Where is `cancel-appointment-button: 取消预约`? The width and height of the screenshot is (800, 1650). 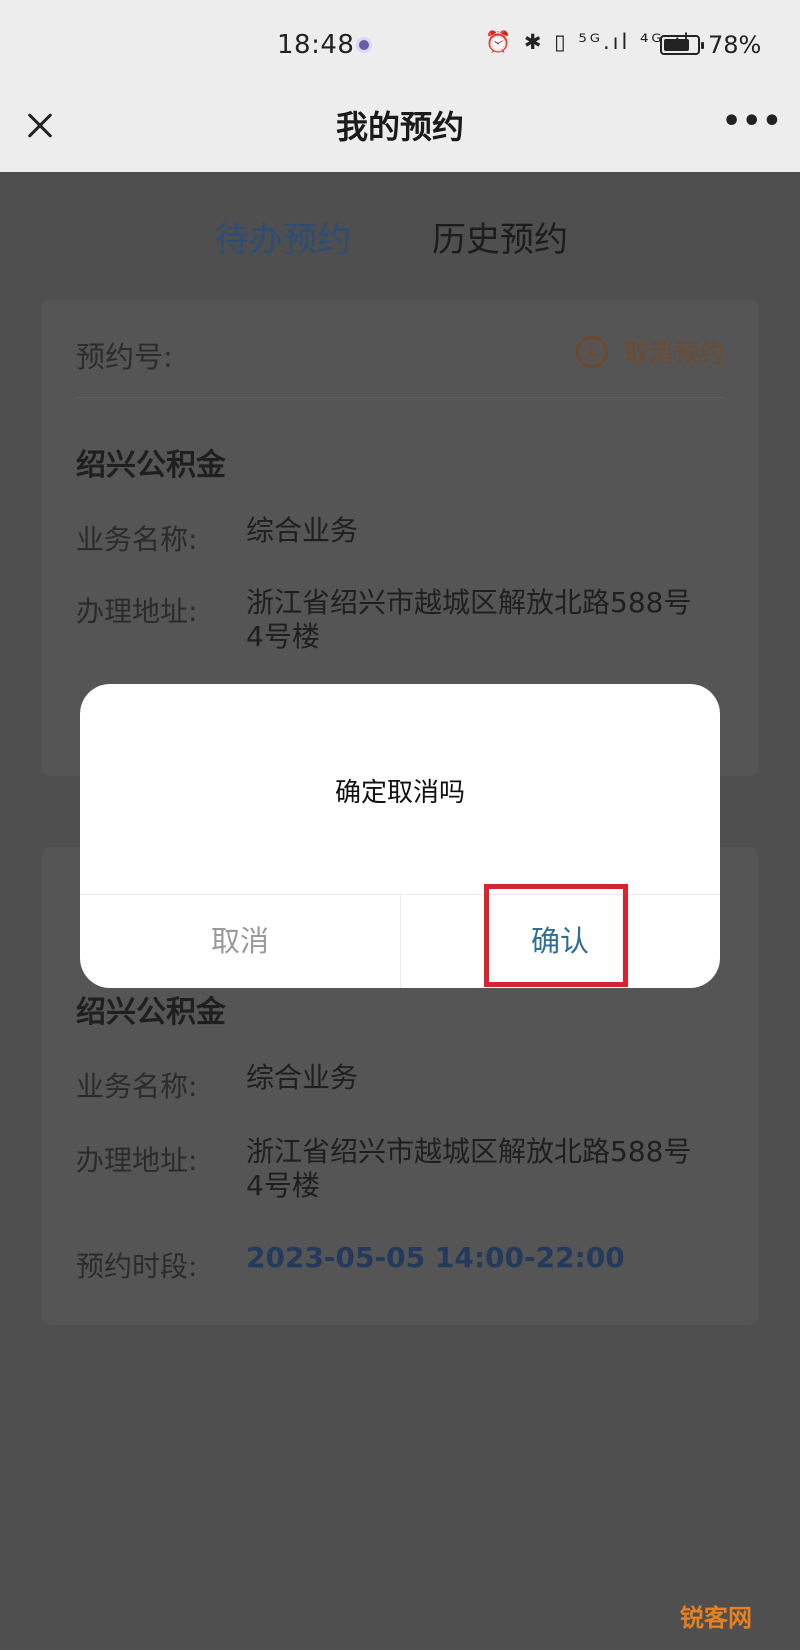
cancel-appointment-button: 取消预约 is located at coordinates (649, 352).